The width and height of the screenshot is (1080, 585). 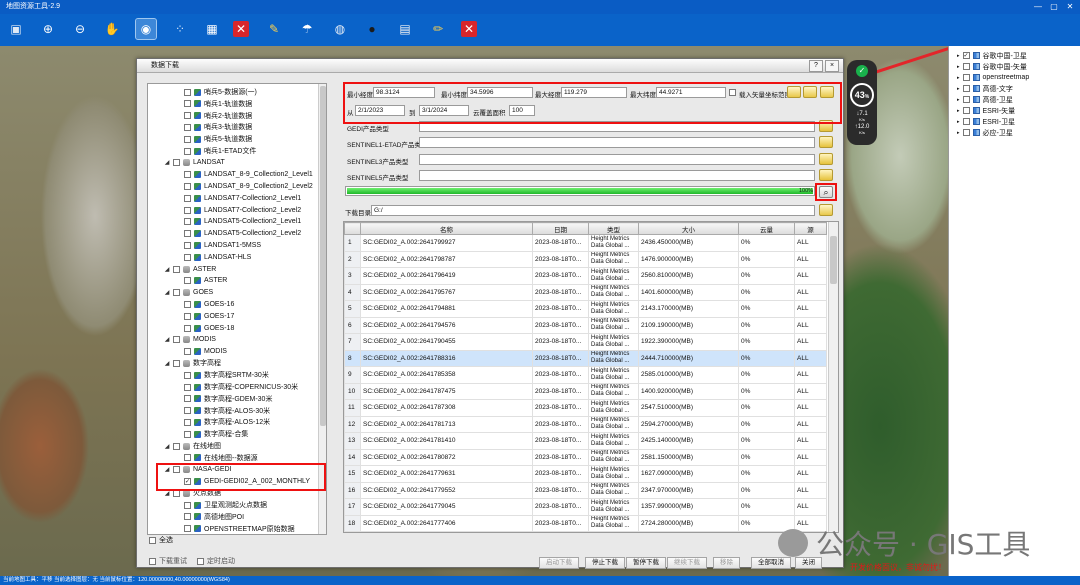 What do you see at coordinates (241, 29) in the screenshot?
I see `close-red-icon: ✕` at bounding box center [241, 29].